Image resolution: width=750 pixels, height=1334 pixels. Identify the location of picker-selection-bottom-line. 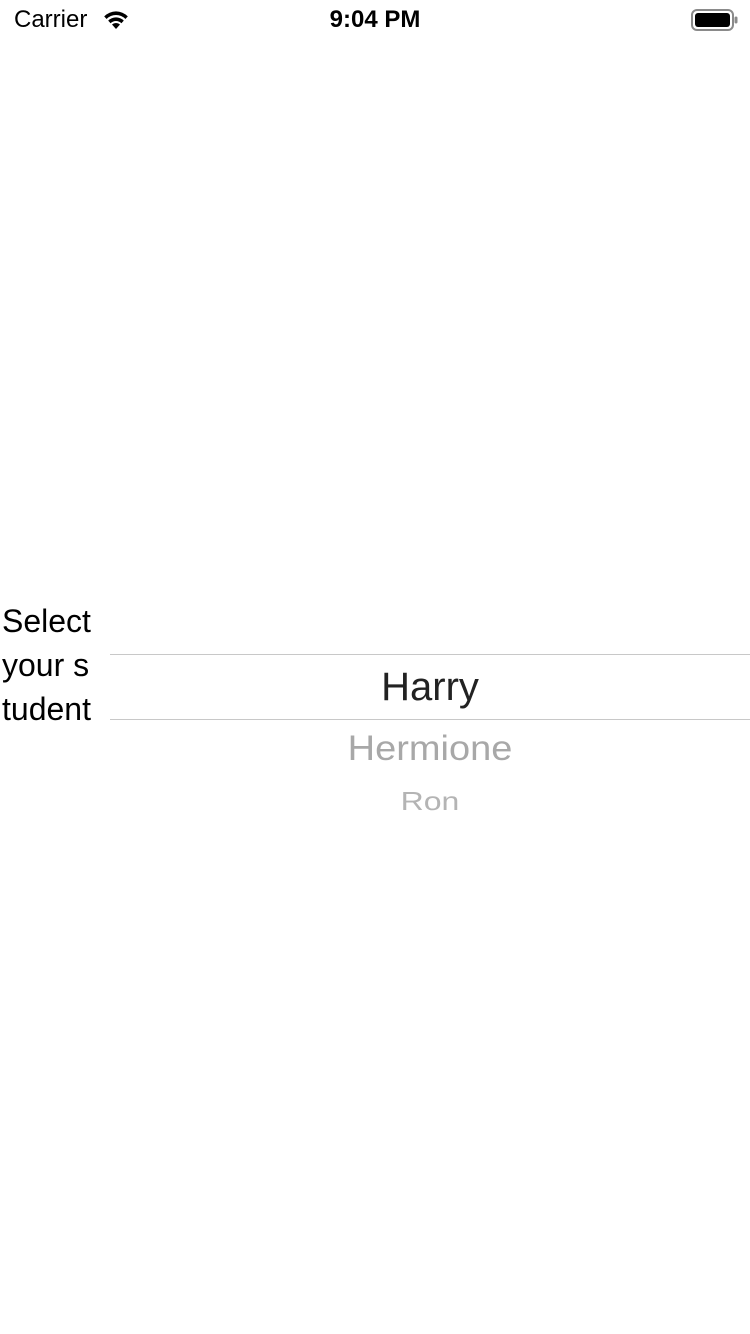
(430, 719).